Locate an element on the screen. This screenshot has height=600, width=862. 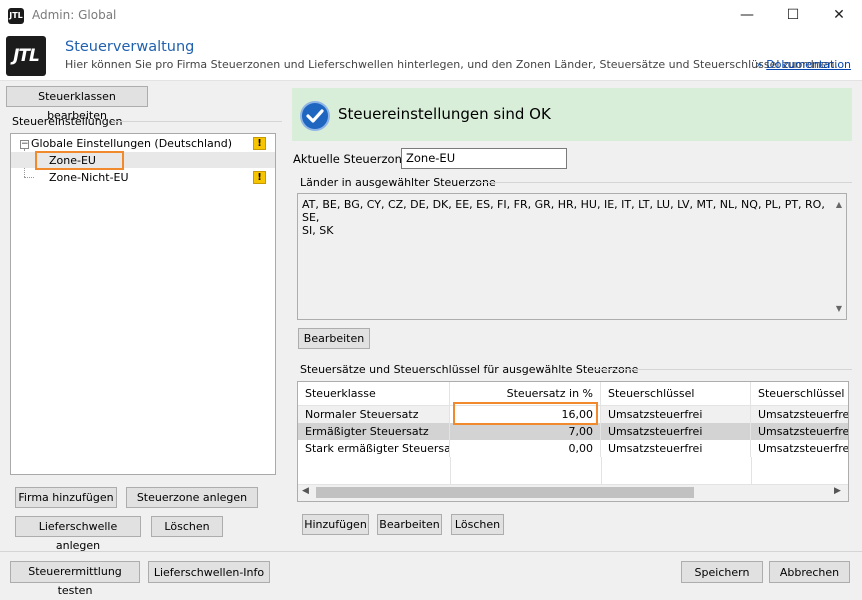
scroll-up-icon: ▲ is located at coordinates (839, 204).